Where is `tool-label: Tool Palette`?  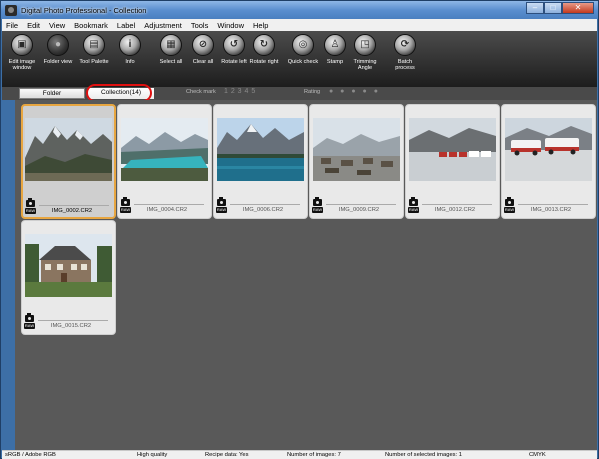 tool-label: Tool Palette is located at coordinates (94, 62).